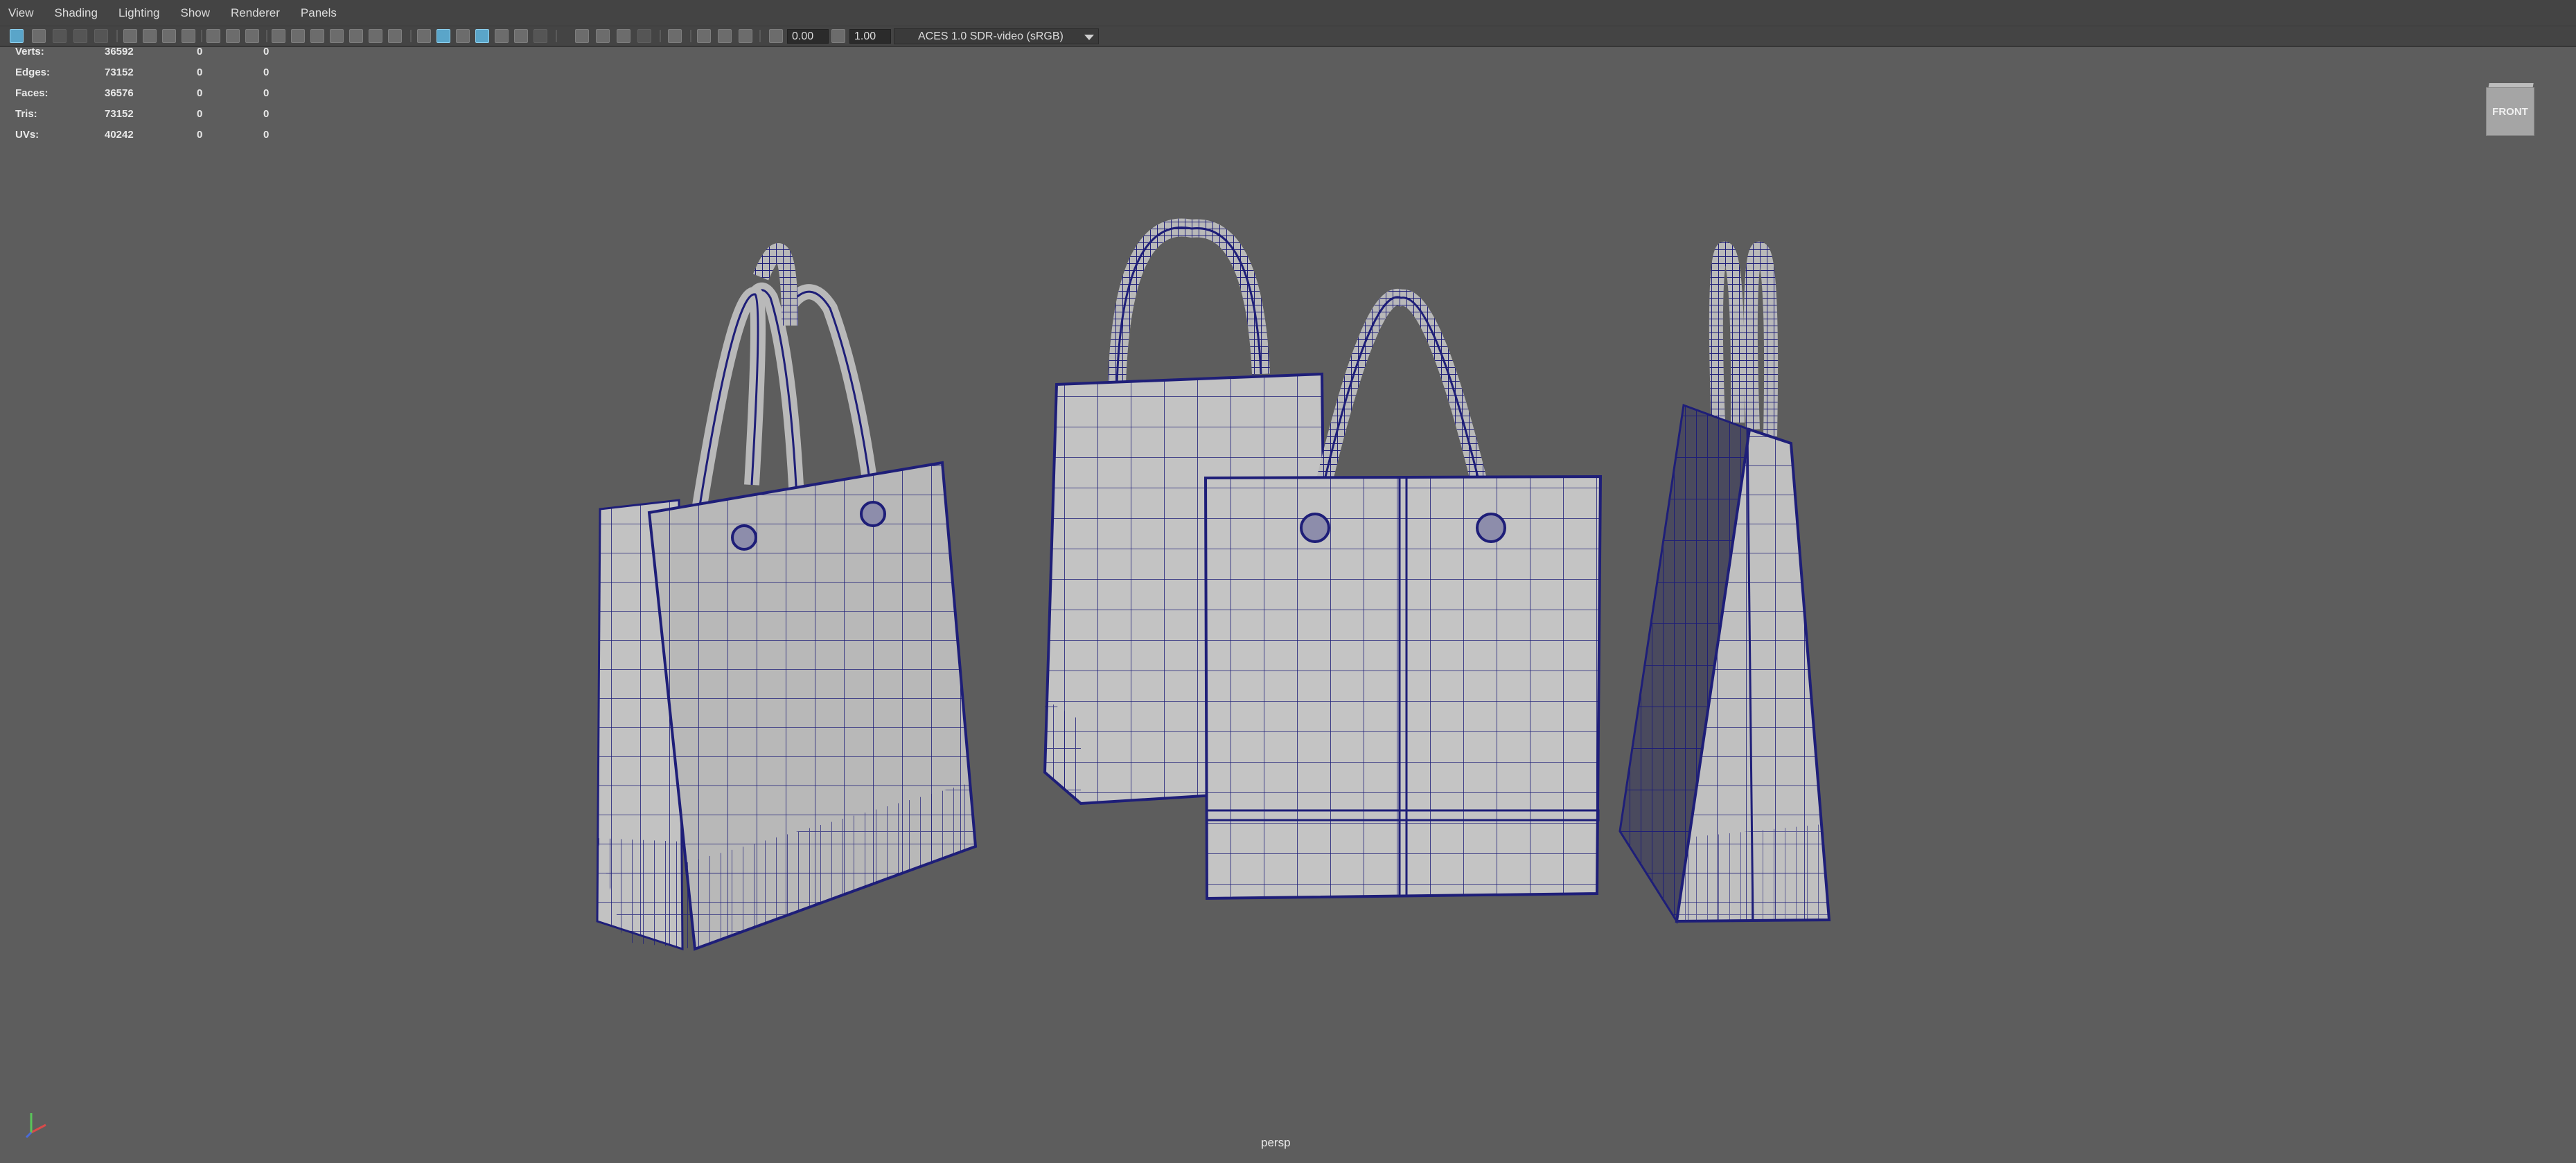 The height and width of the screenshot is (1163, 2576). I want to click on view-cube: FRONT, so click(2510, 109).